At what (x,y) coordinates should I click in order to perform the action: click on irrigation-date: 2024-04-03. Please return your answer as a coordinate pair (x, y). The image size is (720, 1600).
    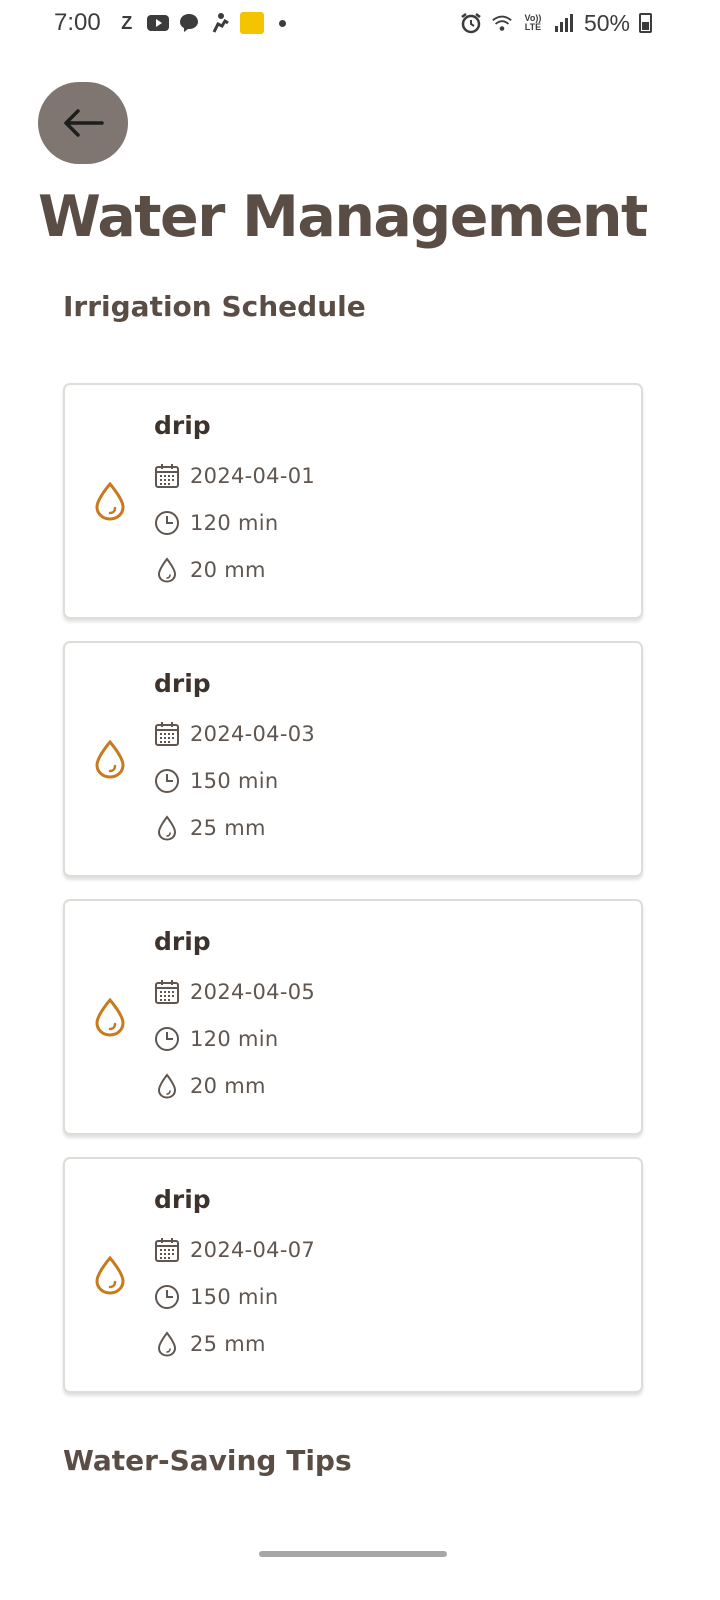
    Looking at the image, I should click on (253, 734).